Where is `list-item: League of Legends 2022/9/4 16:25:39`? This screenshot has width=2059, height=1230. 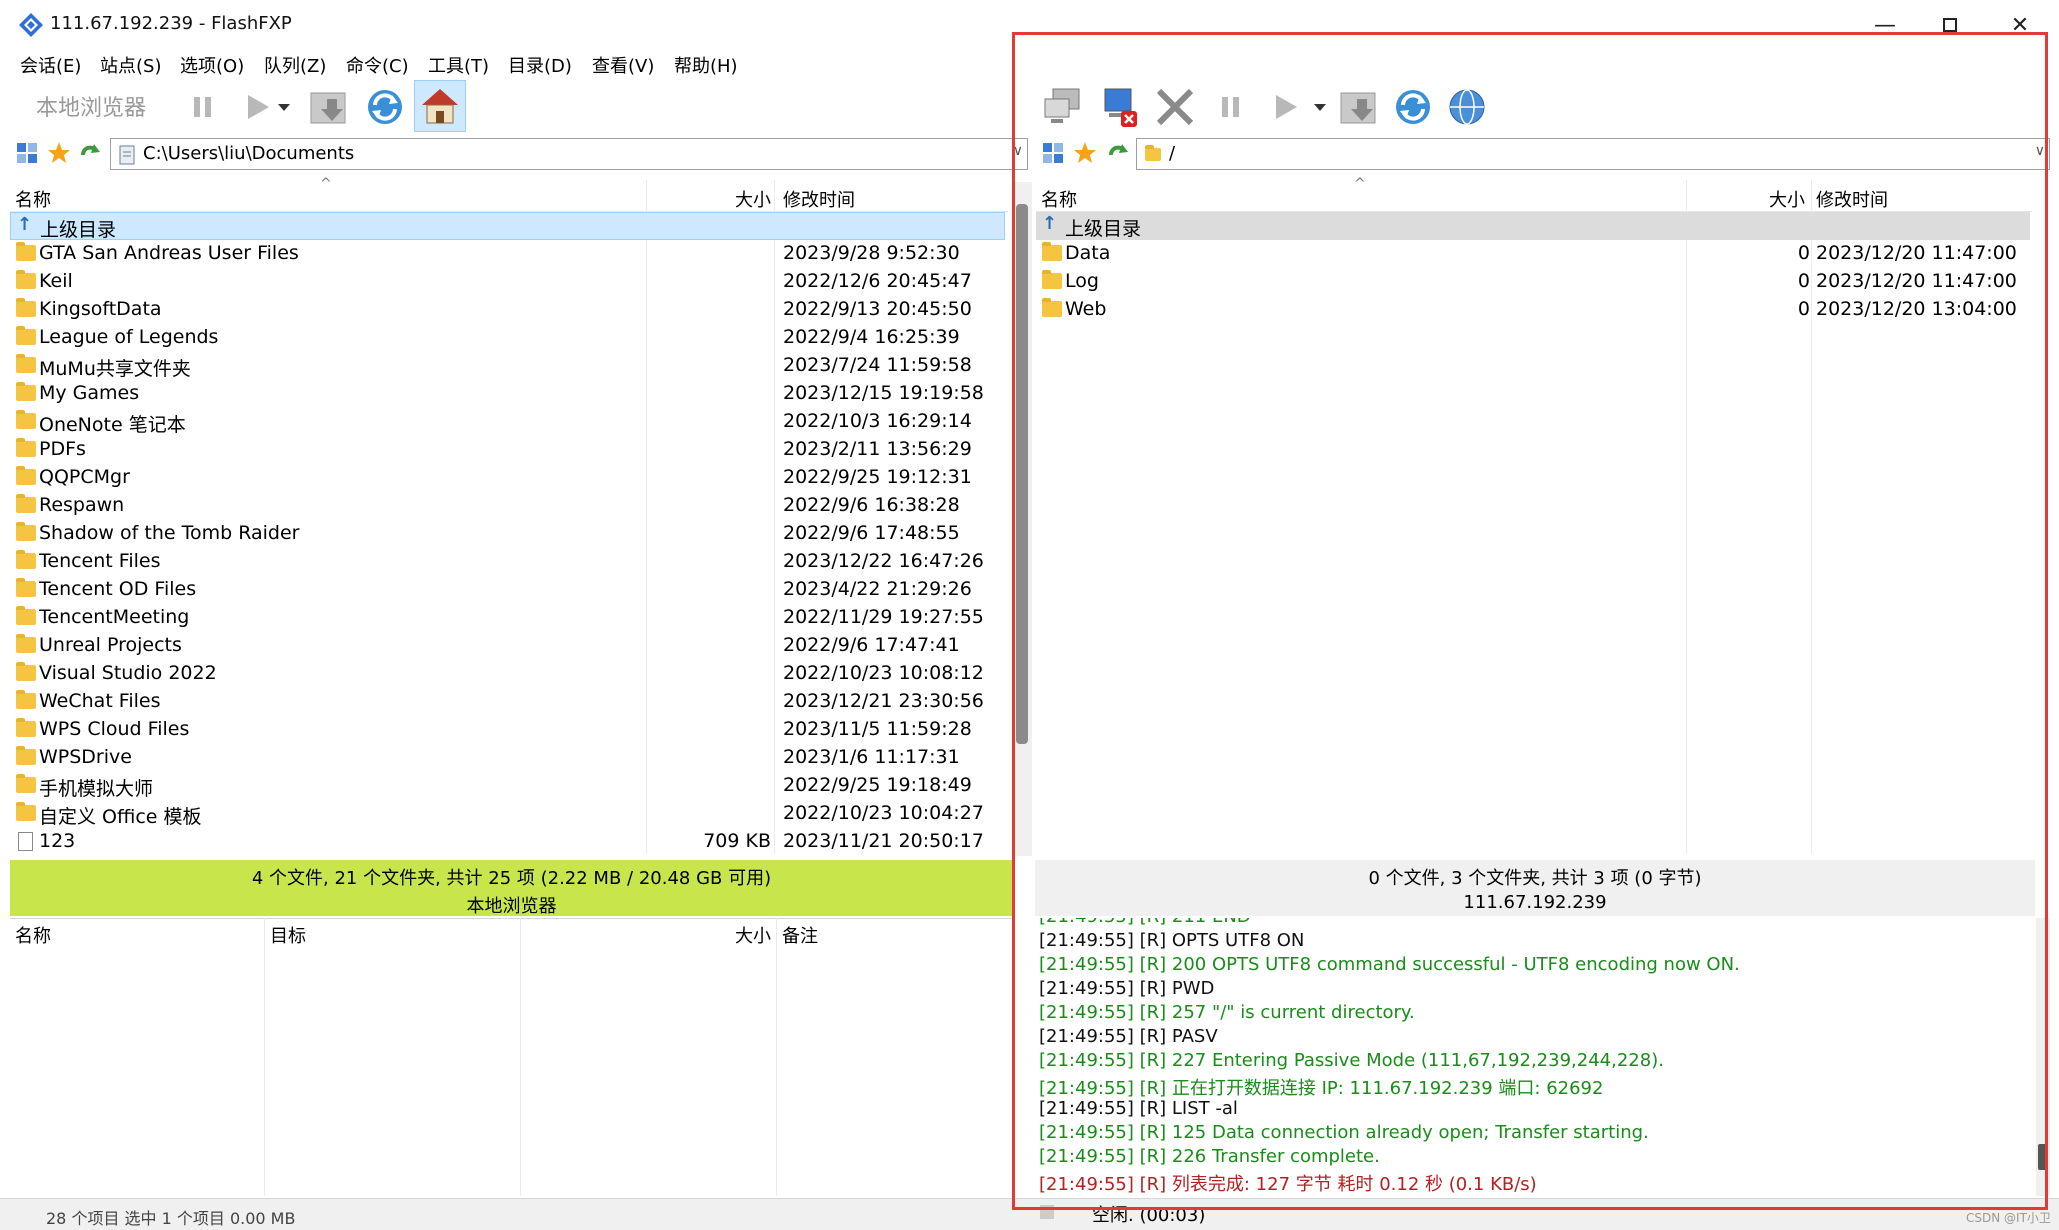 list-item: League of Legends 2022/9/4 16:25:39 is located at coordinates (507, 338).